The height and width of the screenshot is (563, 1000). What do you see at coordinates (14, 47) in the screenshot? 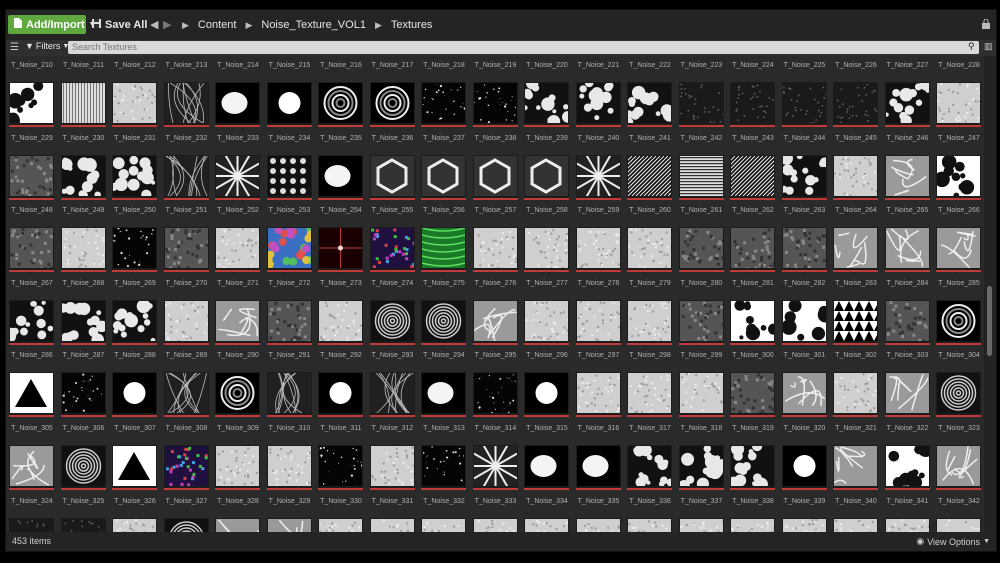
I see `sources-toggle-icon: ☰` at bounding box center [14, 47].